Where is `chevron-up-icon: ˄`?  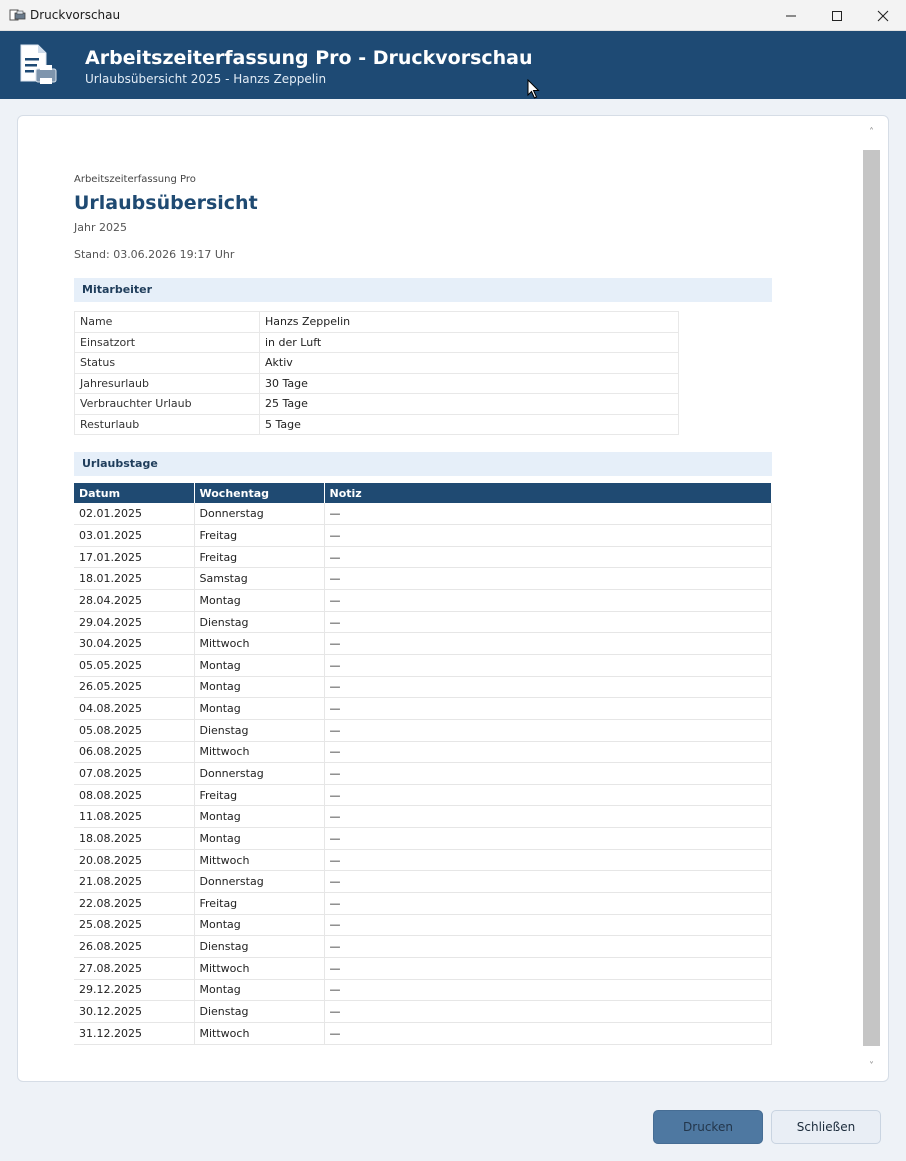
chevron-up-icon: ˄ is located at coordinates (871, 132).